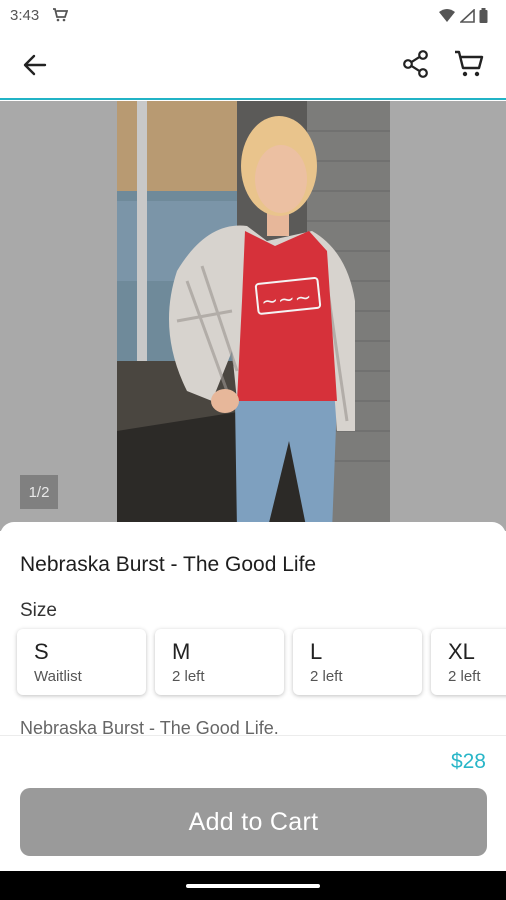  Describe the element at coordinates (41, 651) in the screenshot. I see `size-name: S` at that location.